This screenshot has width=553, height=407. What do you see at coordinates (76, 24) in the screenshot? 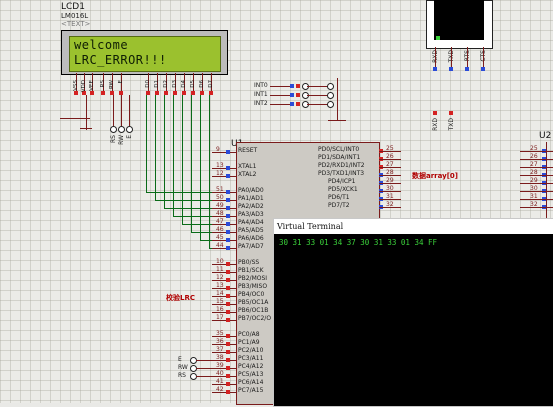
I see `lcd-text-tag: <TEXT>` at bounding box center [76, 24].